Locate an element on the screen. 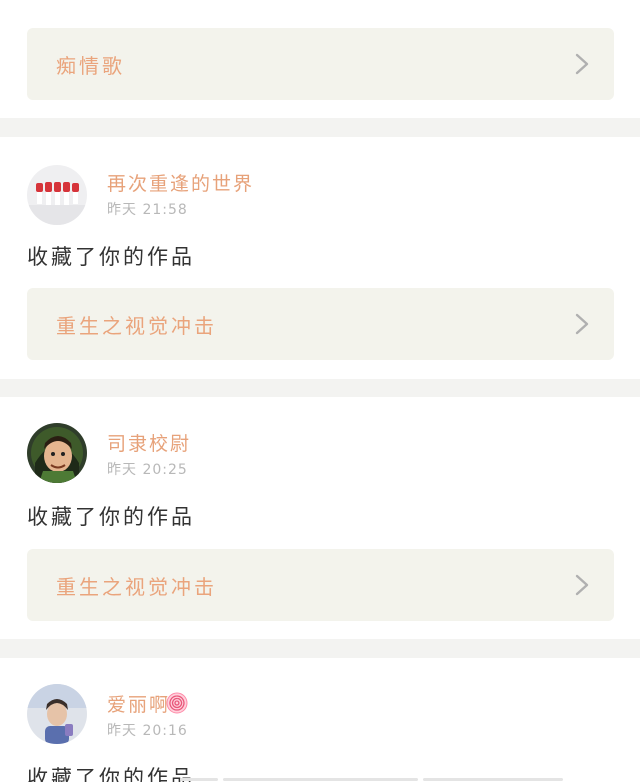 The width and height of the screenshot is (640, 782). username: 爱丽啊 is located at coordinates (138, 703).